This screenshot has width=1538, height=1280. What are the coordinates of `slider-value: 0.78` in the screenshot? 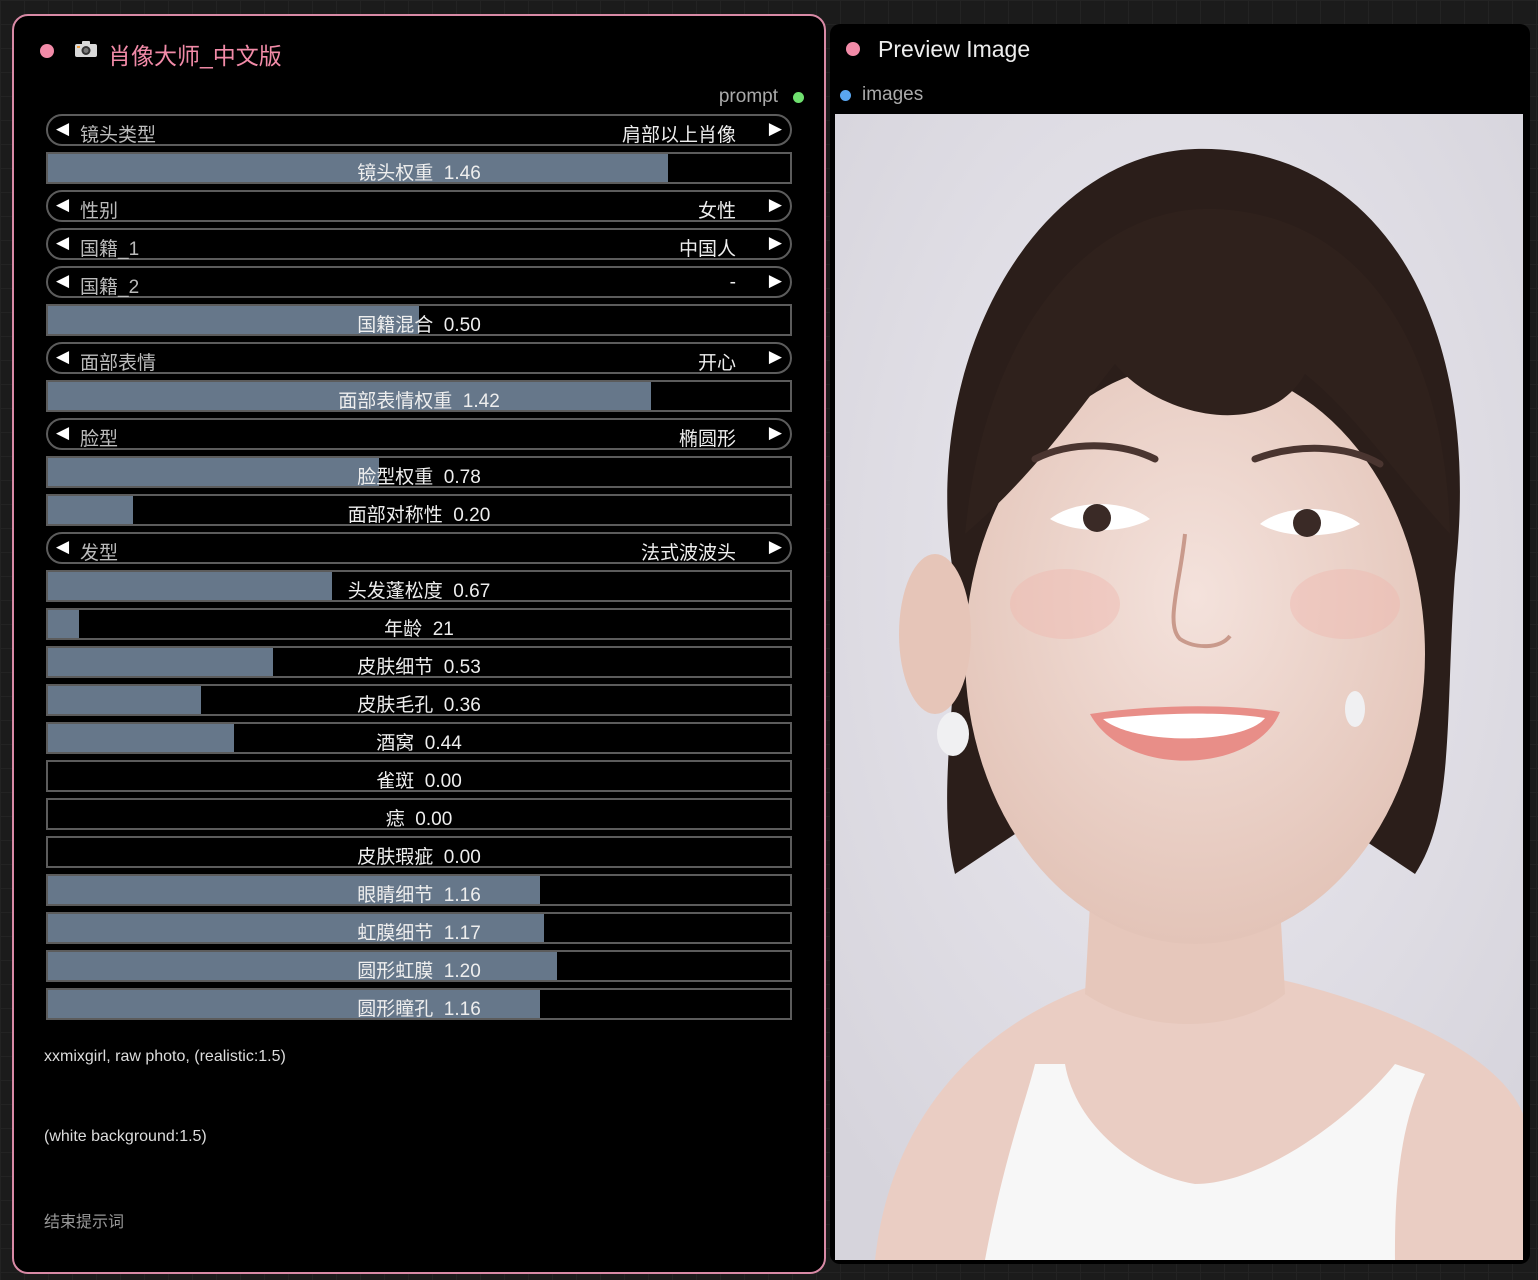 It's located at (462, 477).